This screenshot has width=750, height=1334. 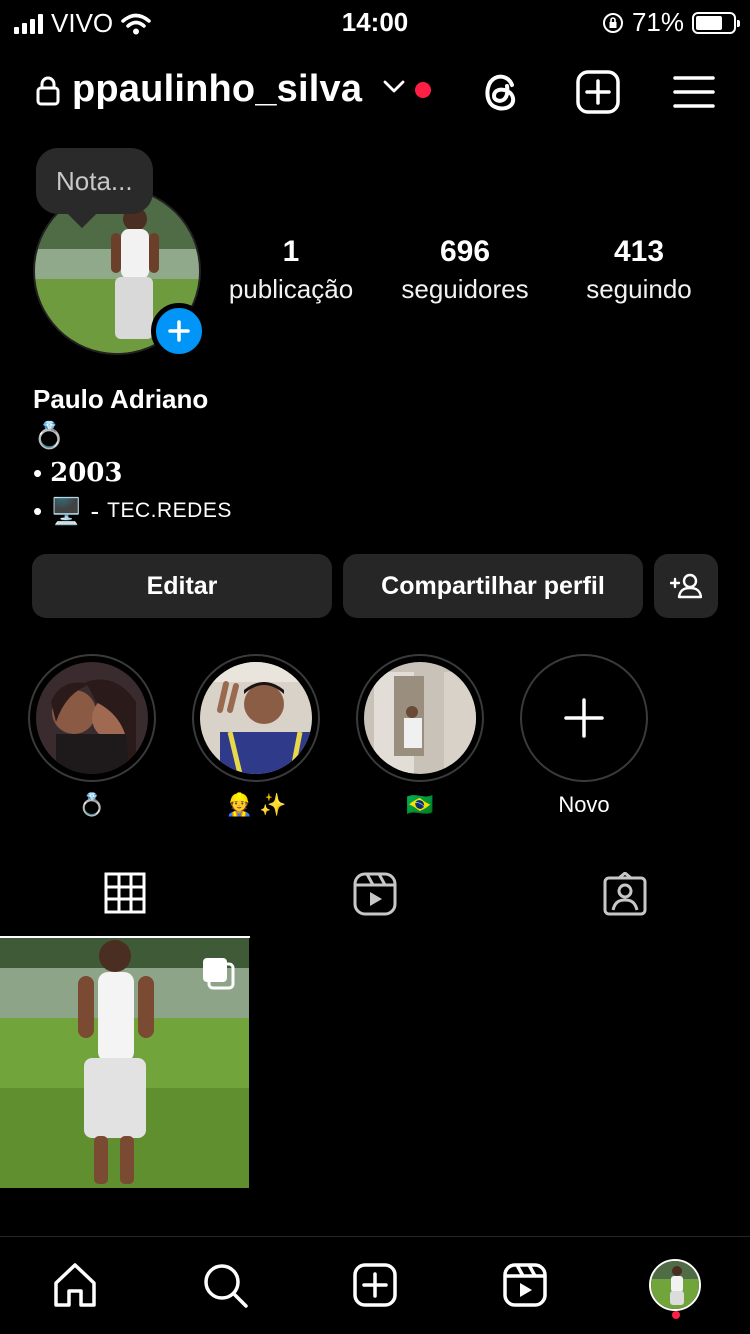 I want to click on nav-reels, so click(x=525, y=1285).